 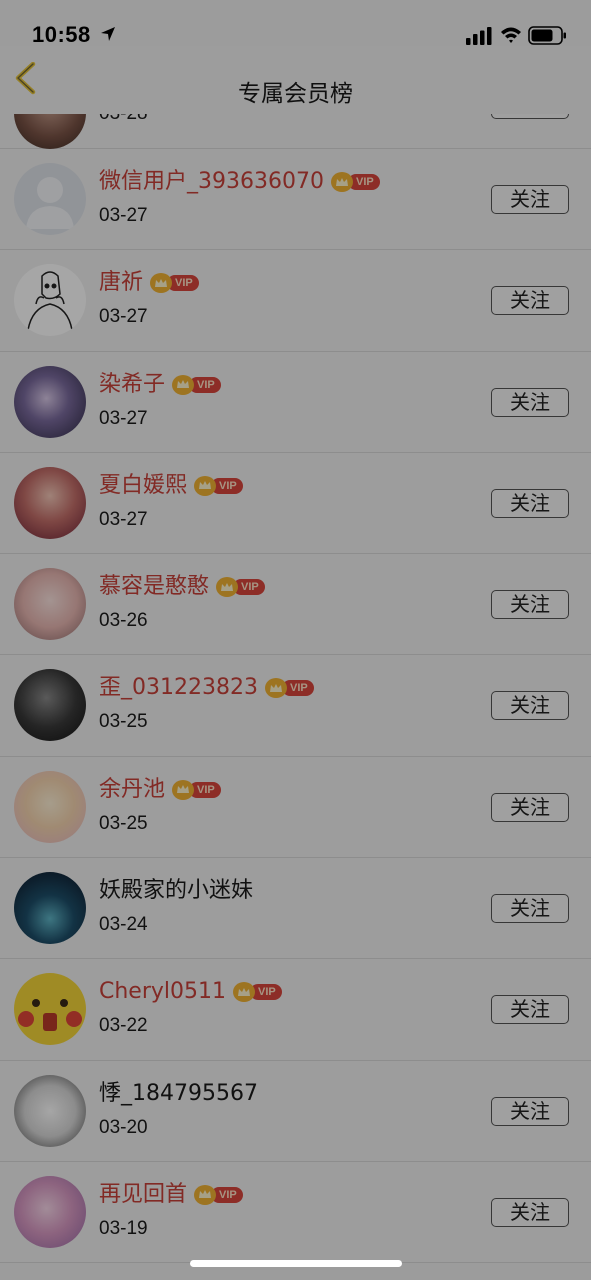 What do you see at coordinates (211, 181) in the screenshot?
I see `member-name: 微信用户_393636070` at bounding box center [211, 181].